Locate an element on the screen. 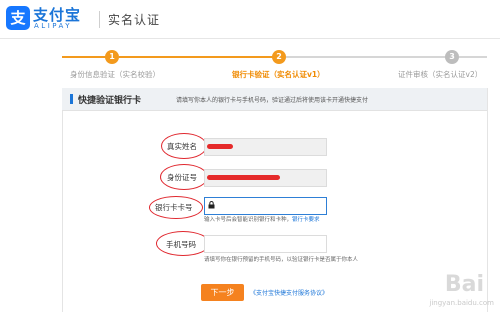 This screenshot has width=500, height=312. watermark-brand: Bai is located at coordinates (464, 284).